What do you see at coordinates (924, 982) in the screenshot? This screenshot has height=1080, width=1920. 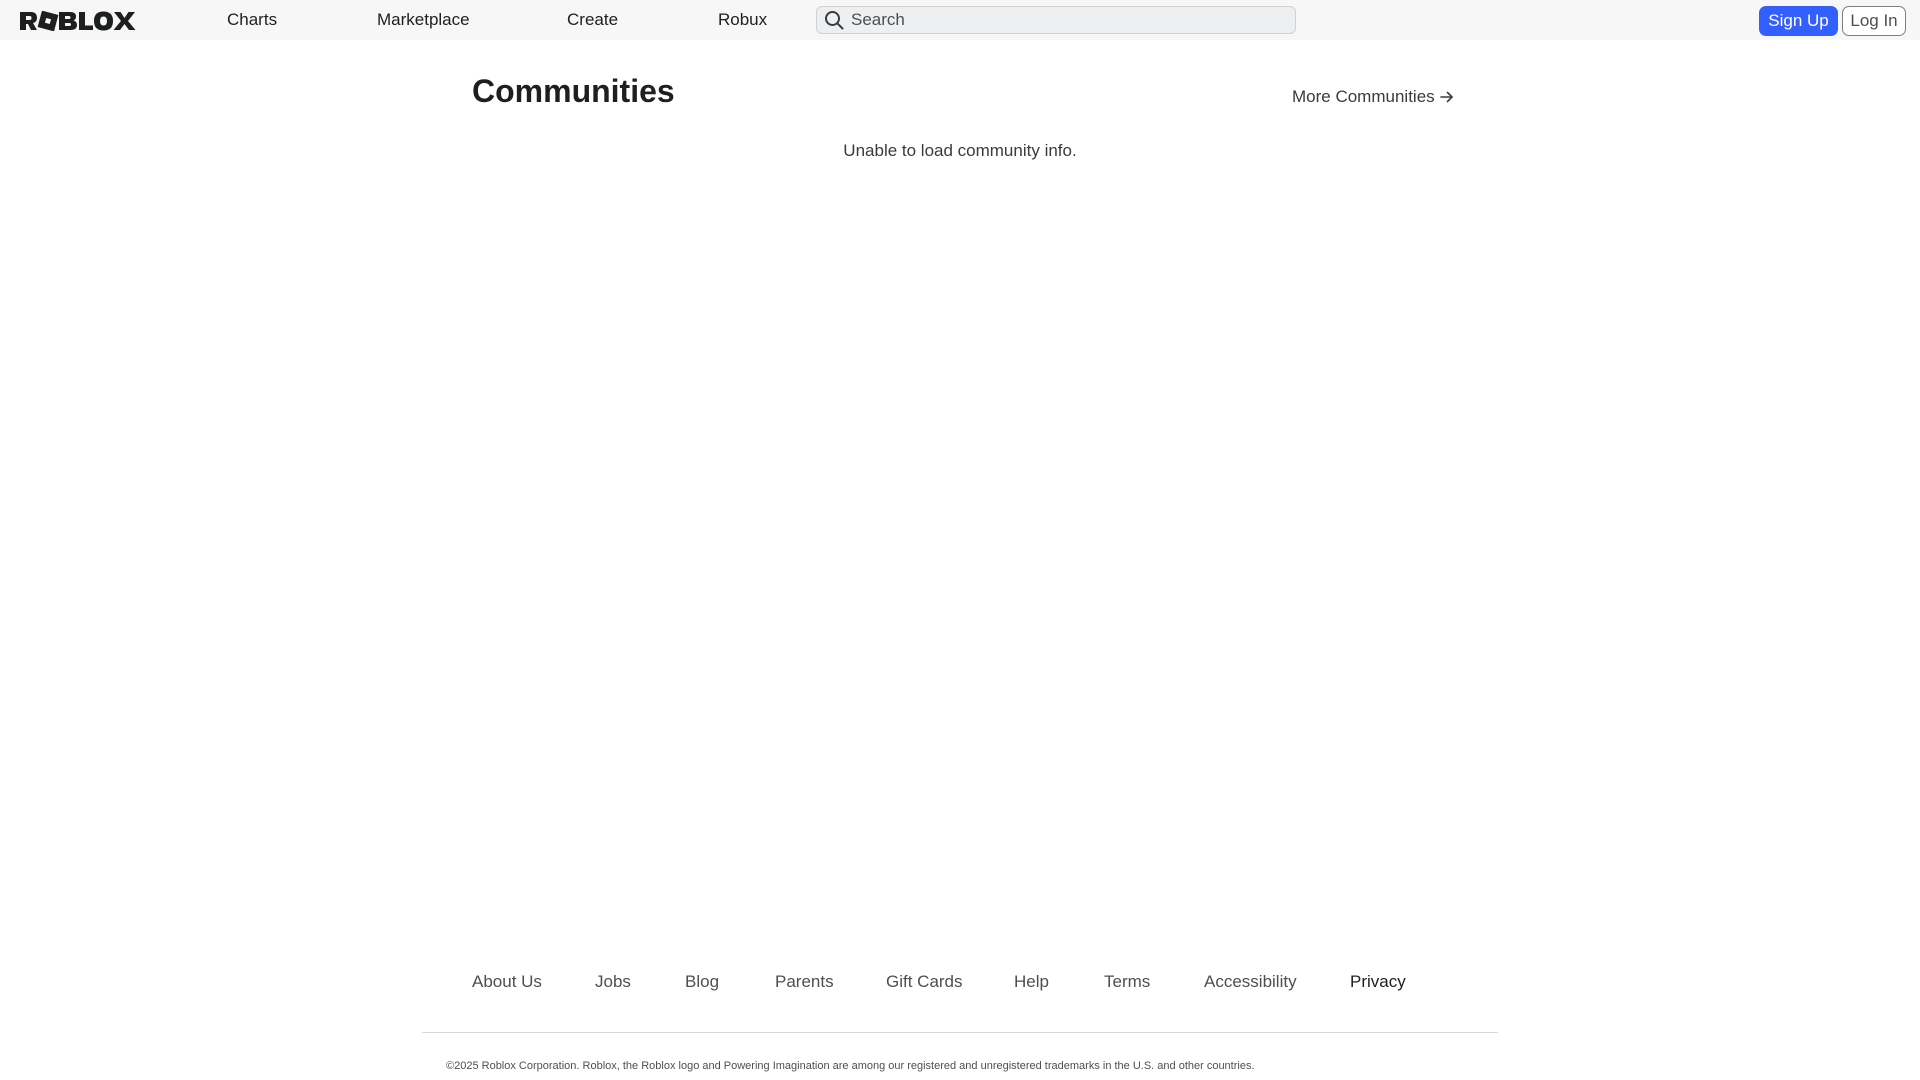 I see `footer-link-gift-cards: Gift Cards` at bounding box center [924, 982].